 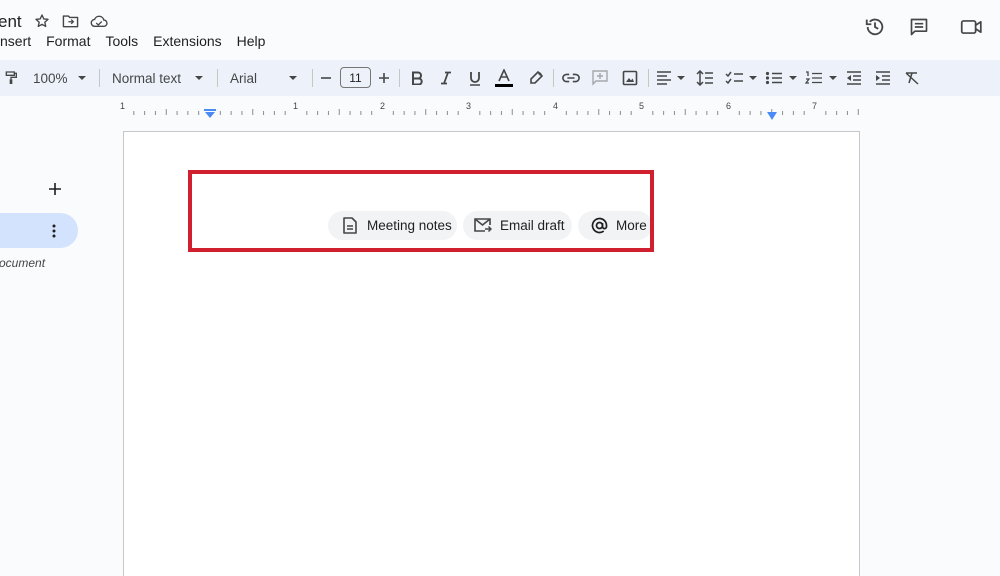 What do you see at coordinates (875, 27) in the screenshot?
I see `version-history-icon` at bounding box center [875, 27].